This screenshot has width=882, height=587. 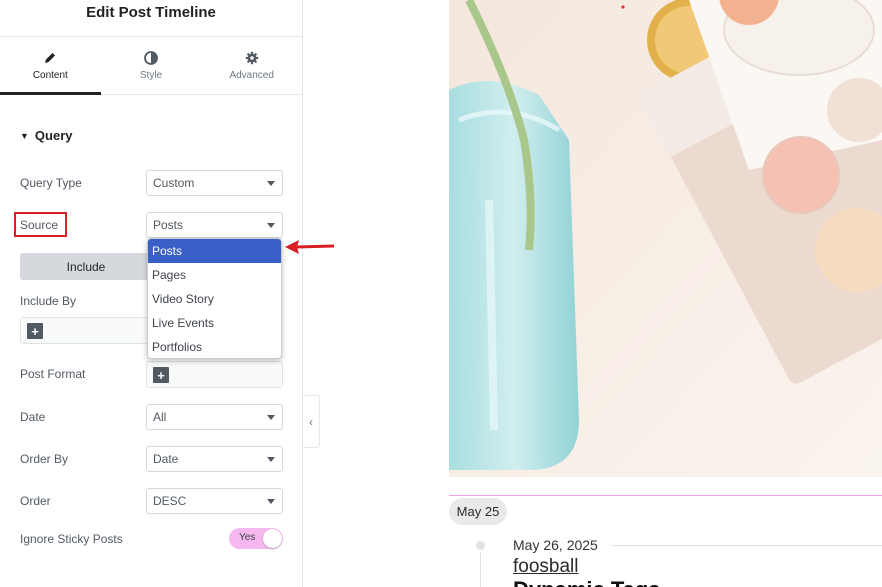 What do you see at coordinates (50, 75) in the screenshot?
I see `tab-content-label: Content` at bounding box center [50, 75].